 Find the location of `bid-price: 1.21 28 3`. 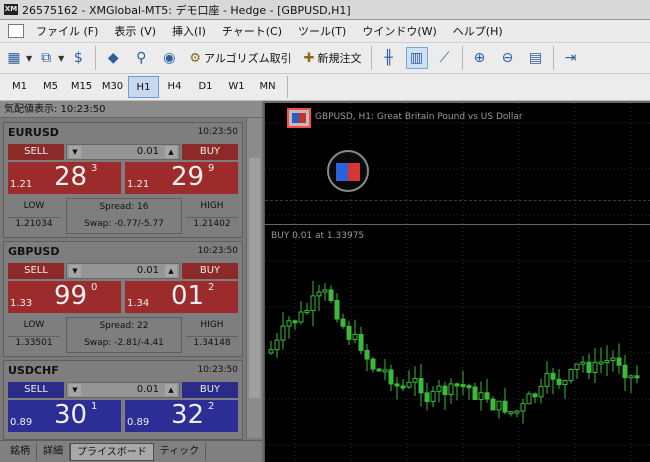

bid-price: 1.21 28 3 is located at coordinates (64, 178).